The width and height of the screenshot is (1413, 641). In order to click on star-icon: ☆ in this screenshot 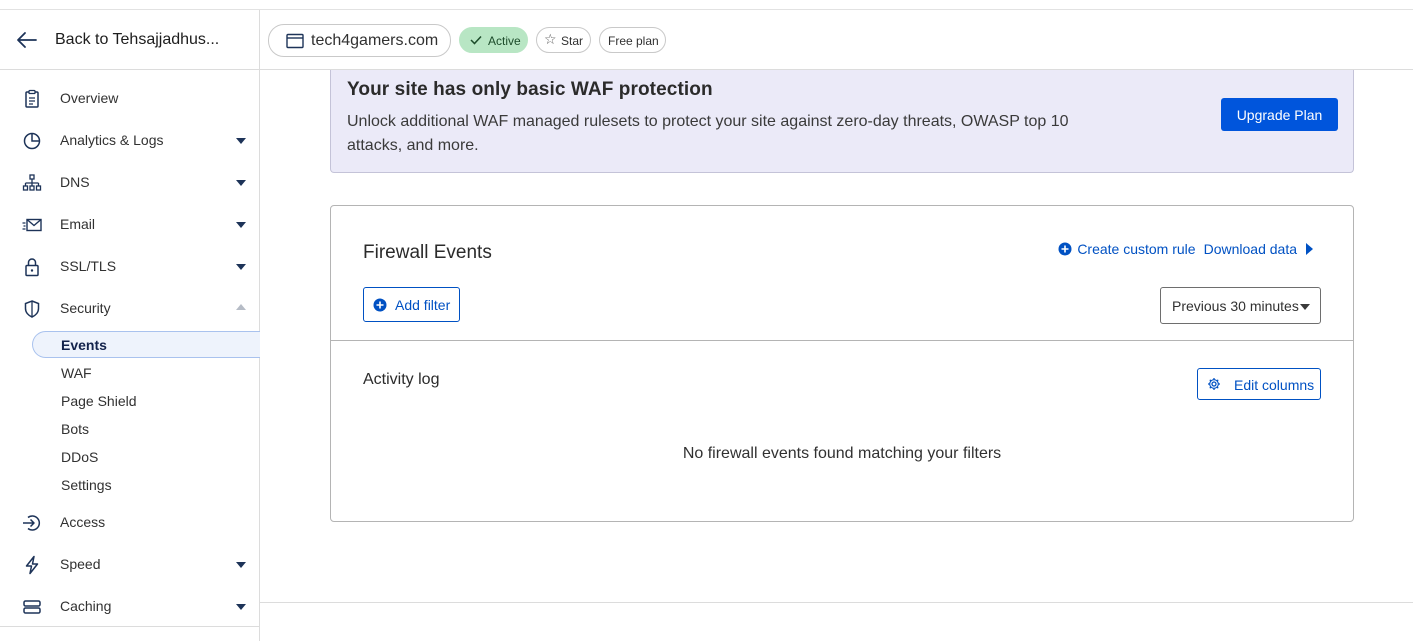, I will do `click(550, 39)`.